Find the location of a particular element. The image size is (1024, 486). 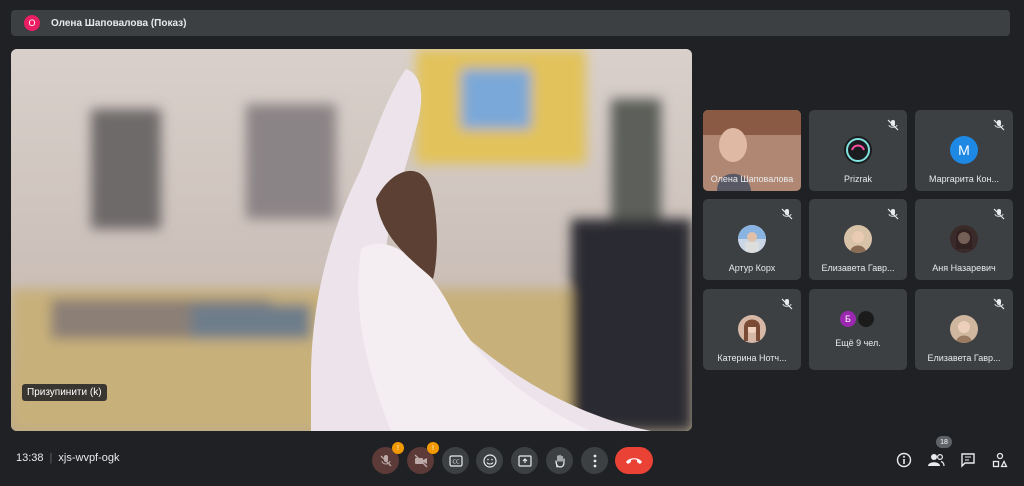

bottom-toolbar: 13:38 | xjs-wvpf-ogk ! ! CC is located at coordinates (512, 462).